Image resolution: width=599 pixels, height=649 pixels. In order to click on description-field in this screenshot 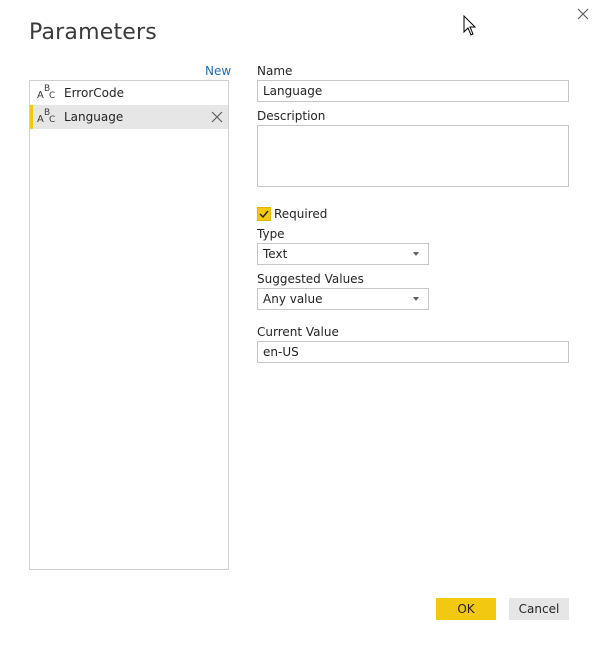, I will do `click(413, 156)`.